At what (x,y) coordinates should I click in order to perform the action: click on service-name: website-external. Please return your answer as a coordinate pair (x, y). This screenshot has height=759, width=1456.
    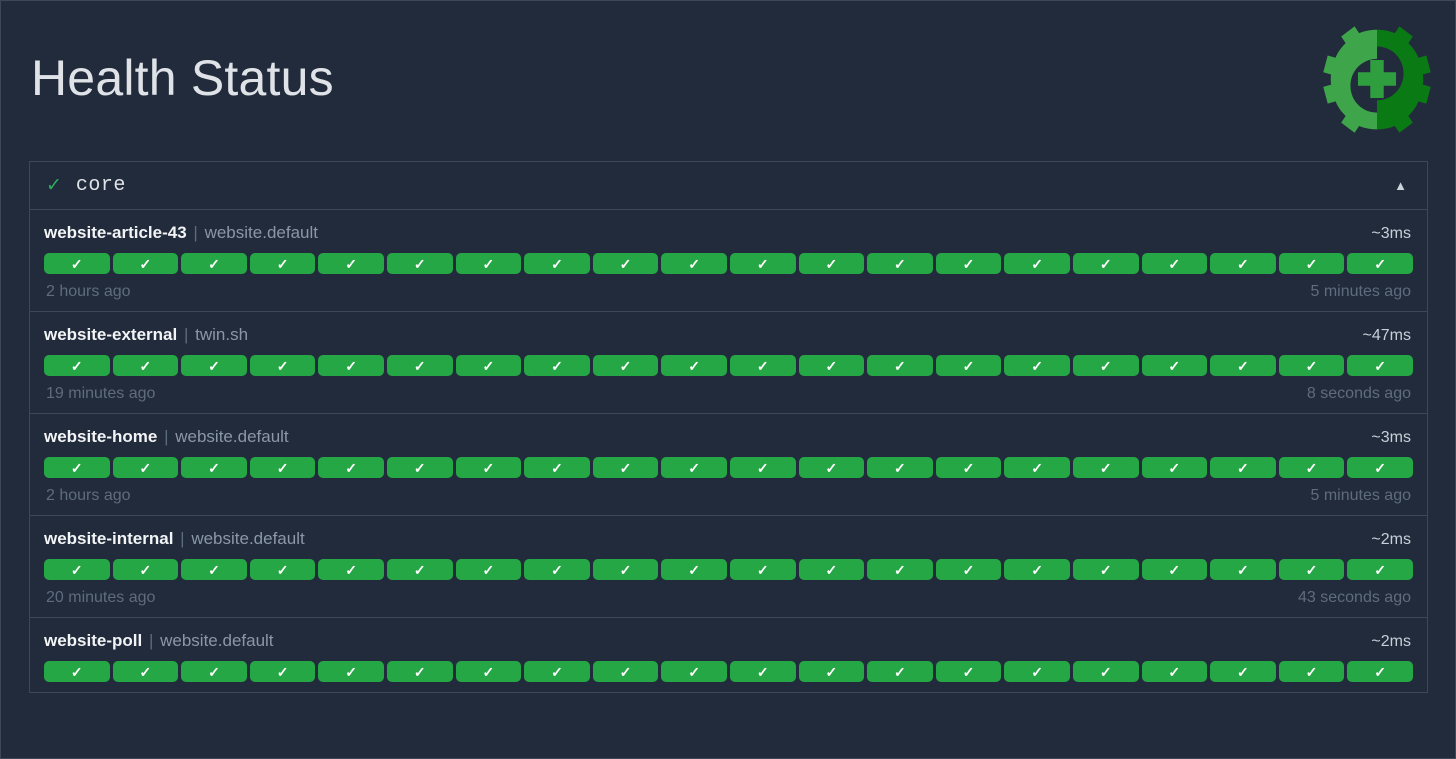
    Looking at the image, I should click on (110, 334).